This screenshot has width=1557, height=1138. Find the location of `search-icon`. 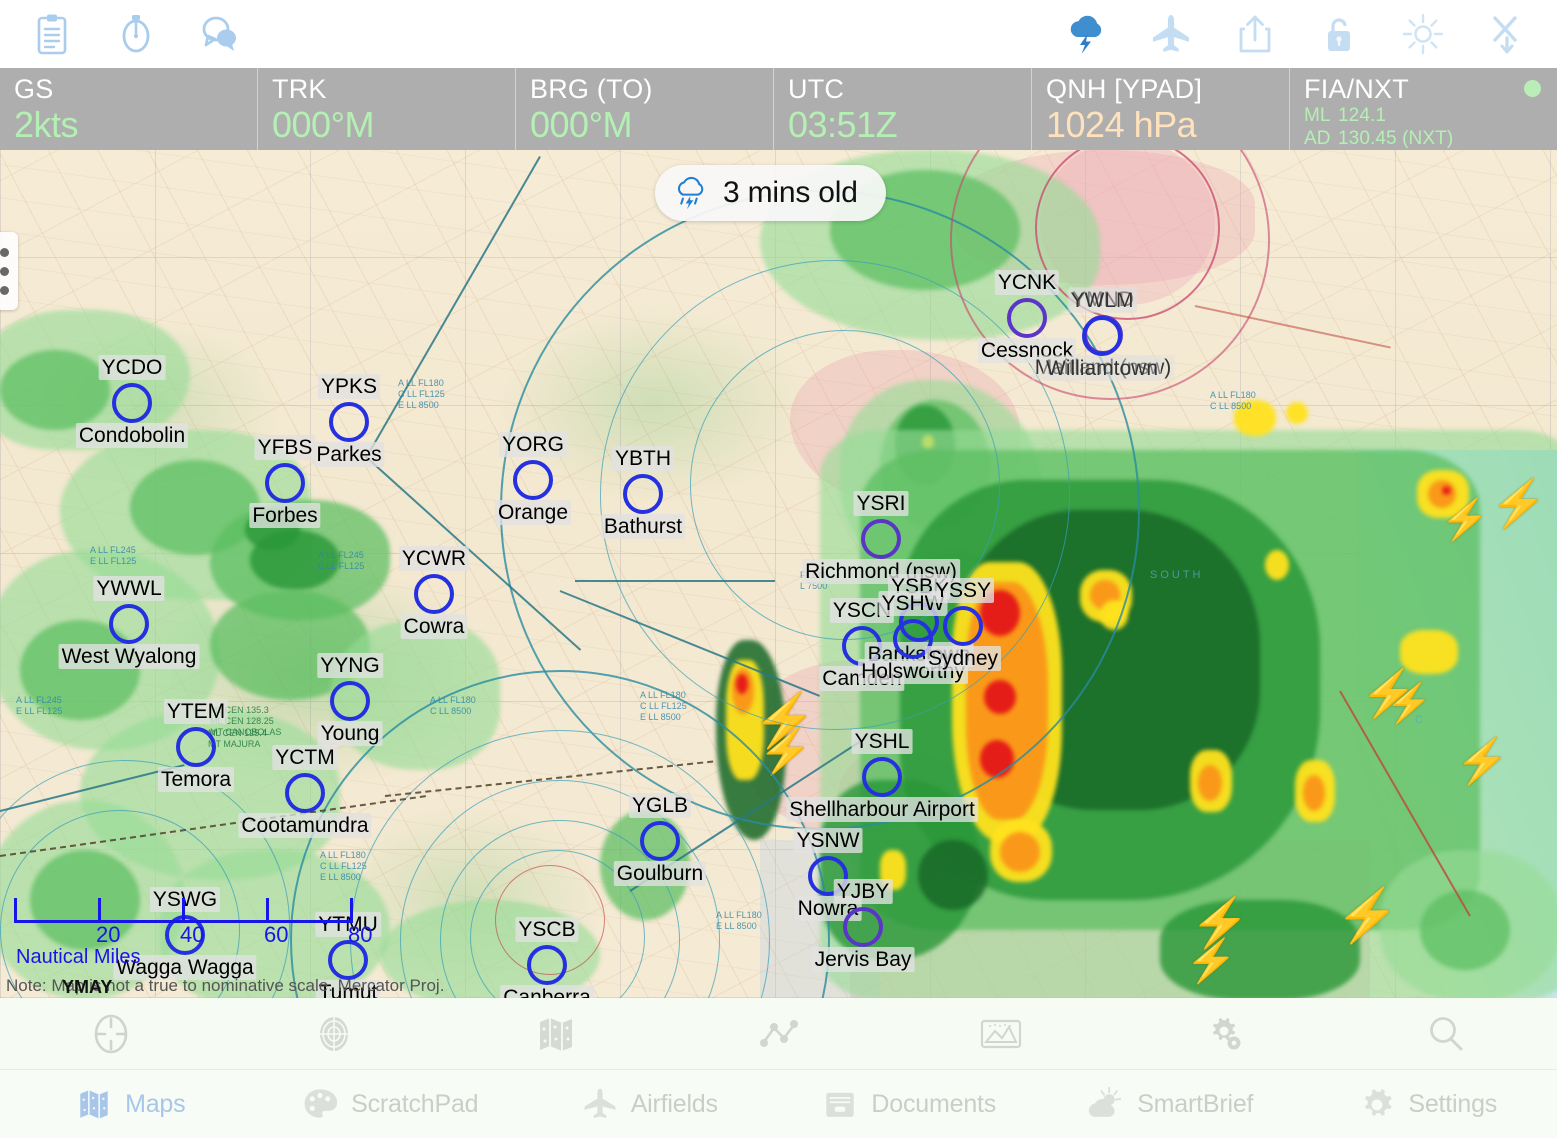

search-icon is located at coordinates (1446, 1034).